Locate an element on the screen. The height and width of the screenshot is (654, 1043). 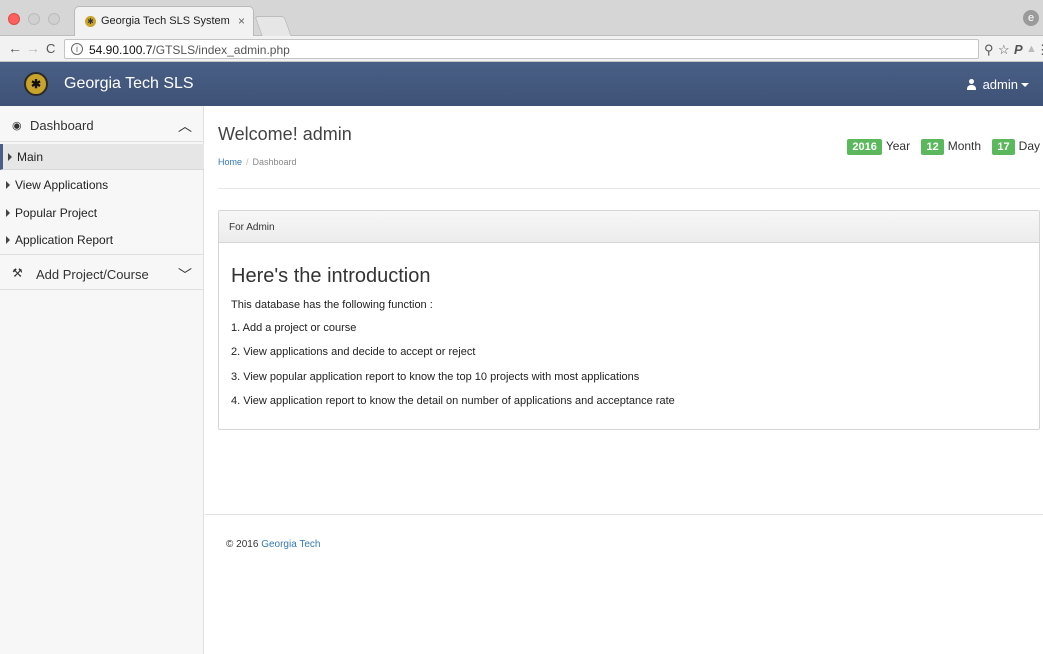
year-label: Year is located at coordinates (898, 146).